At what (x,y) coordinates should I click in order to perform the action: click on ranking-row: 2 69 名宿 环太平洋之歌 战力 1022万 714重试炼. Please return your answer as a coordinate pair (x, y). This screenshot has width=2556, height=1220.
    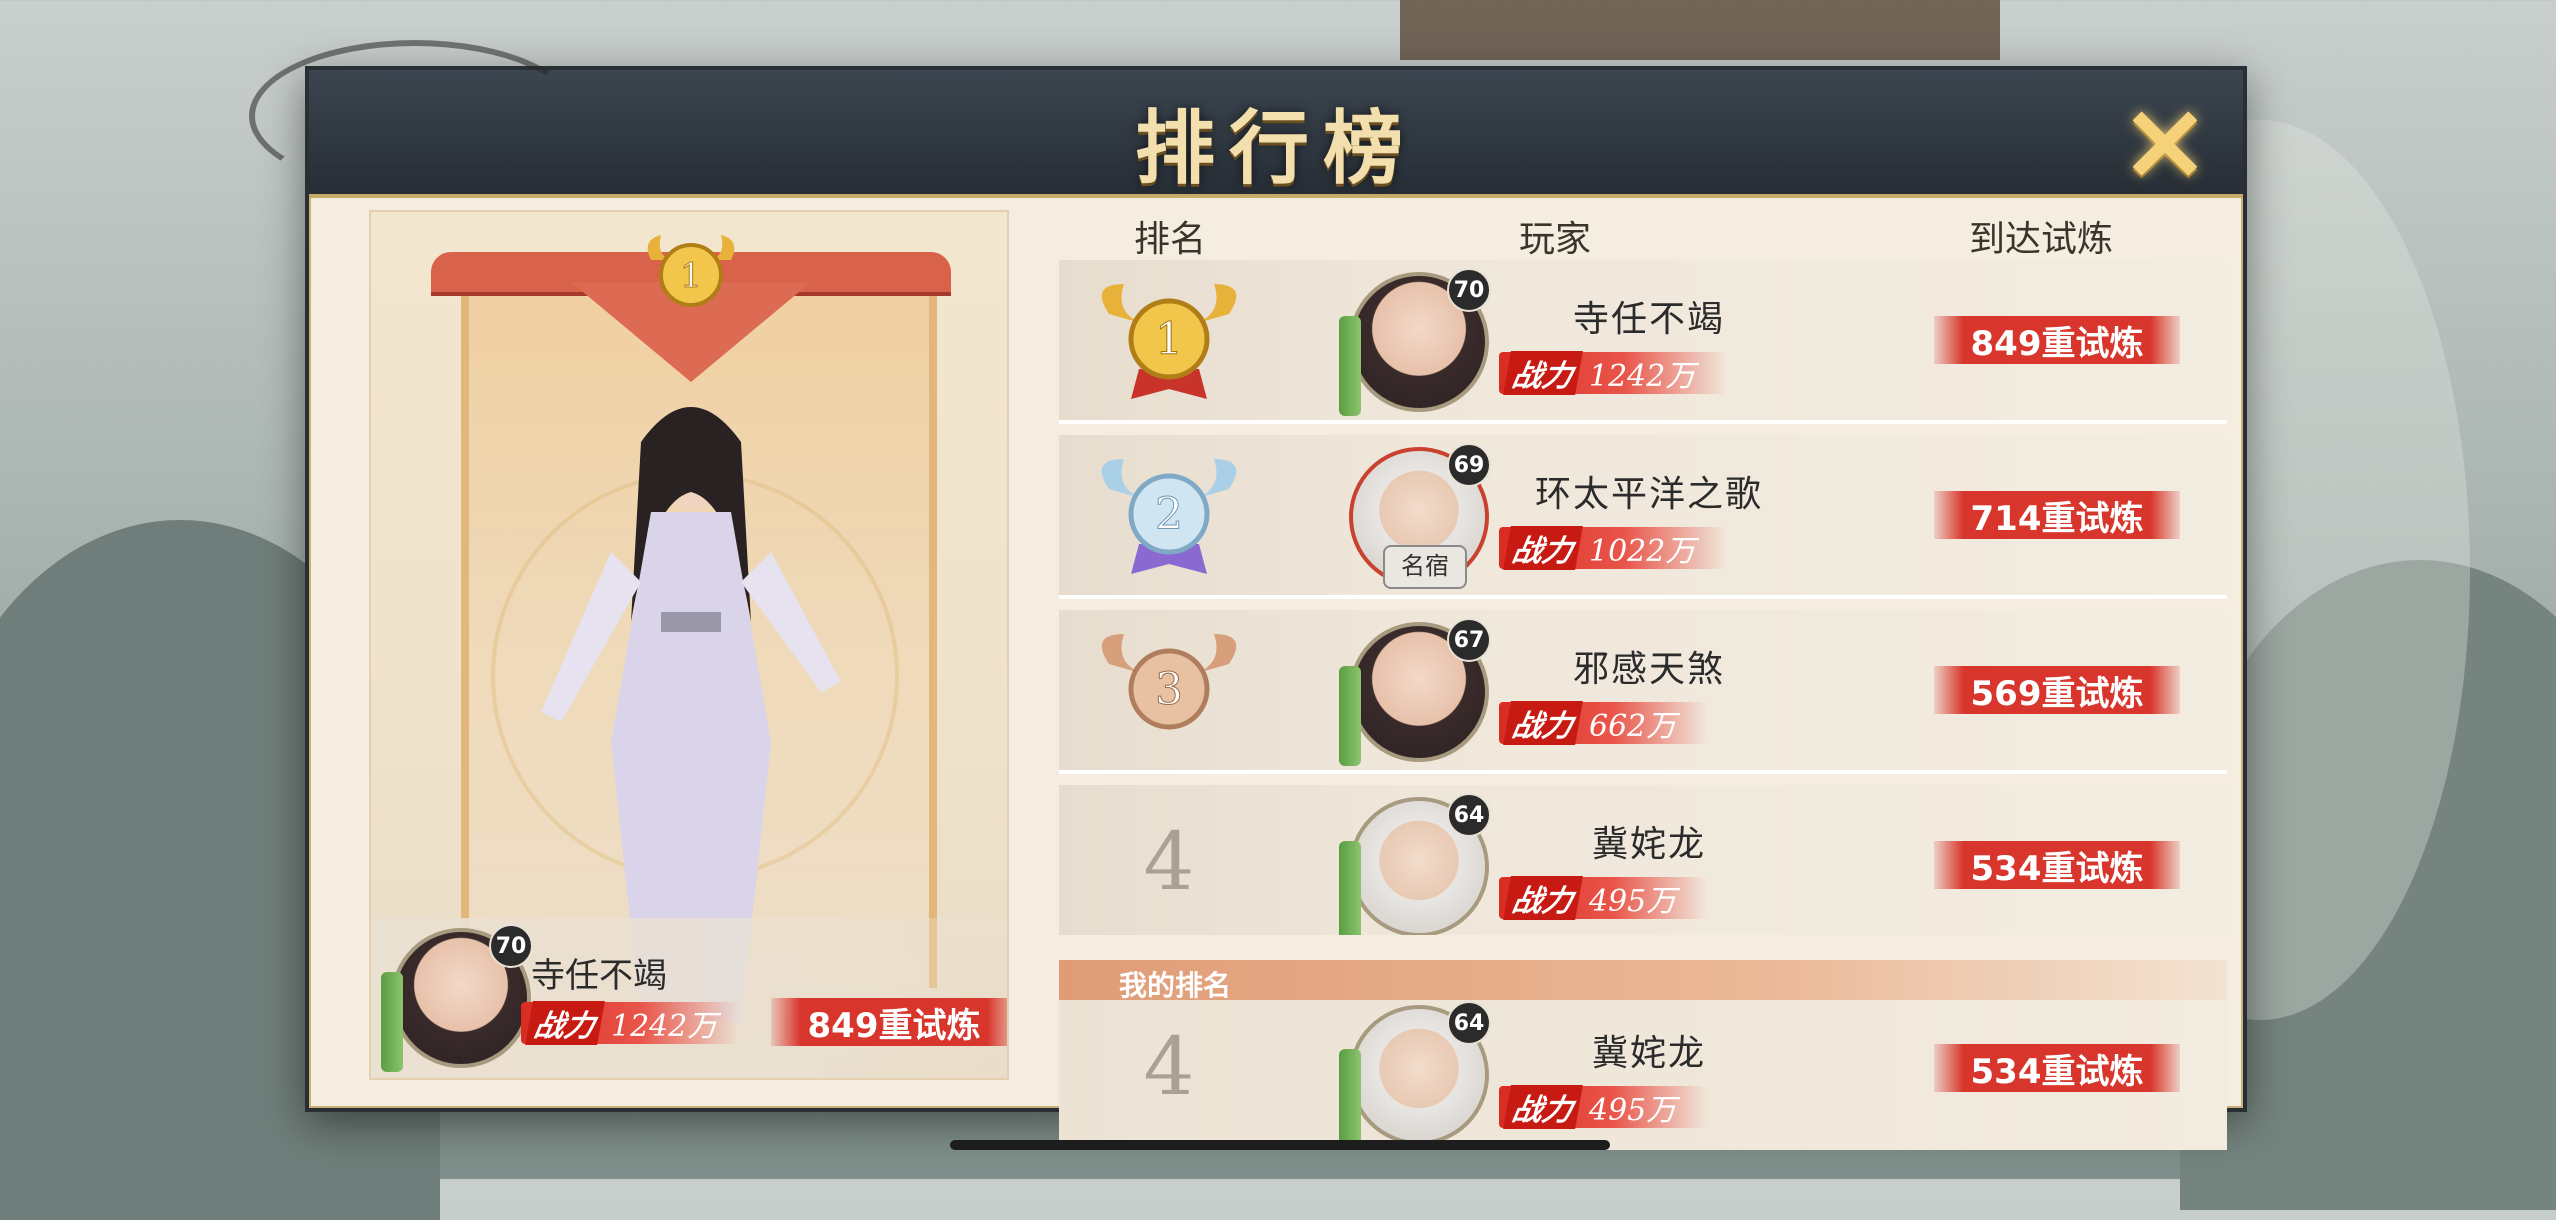
    Looking at the image, I should click on (1643, 517).